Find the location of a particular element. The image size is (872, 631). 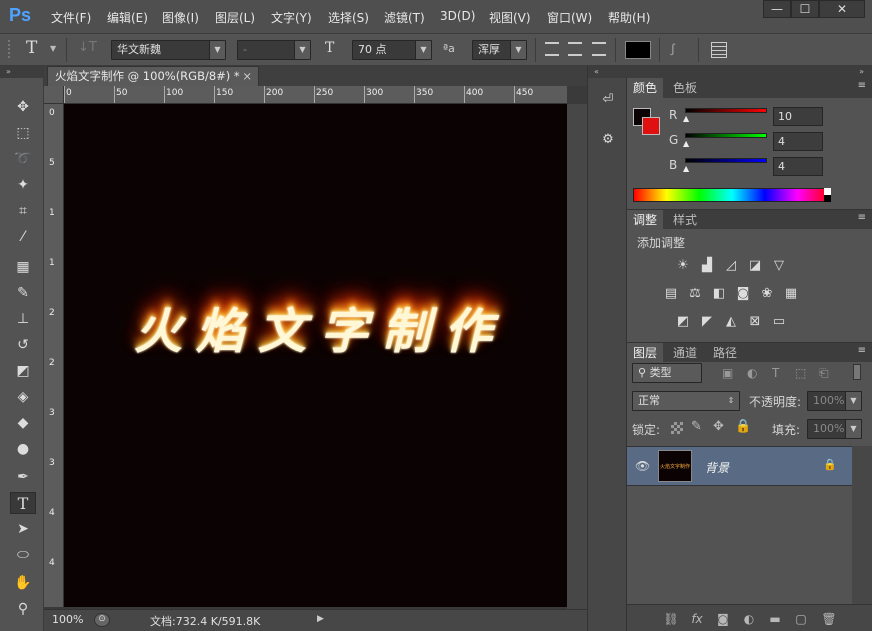

invert-icon: ◩ is located at coordinates (683, 322).